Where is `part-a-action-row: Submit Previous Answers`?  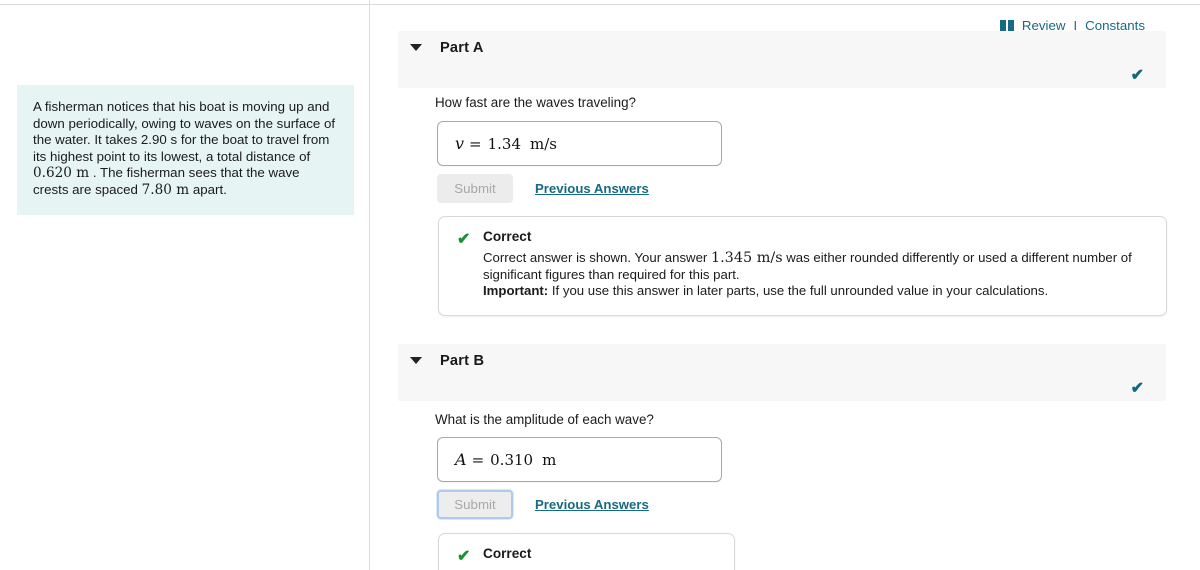
part-a-action-row: Submit Previous Answers is located at coordinates (543, 188).